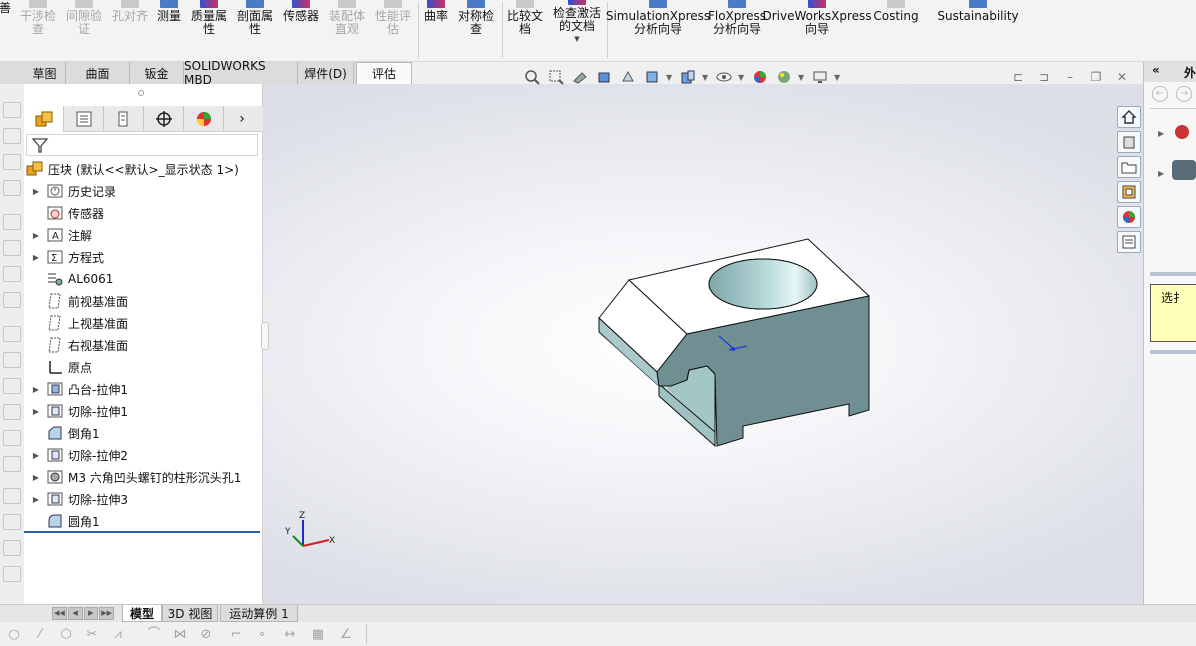  I want to click on prev-tab-icon: ◀, so click(75, 613).